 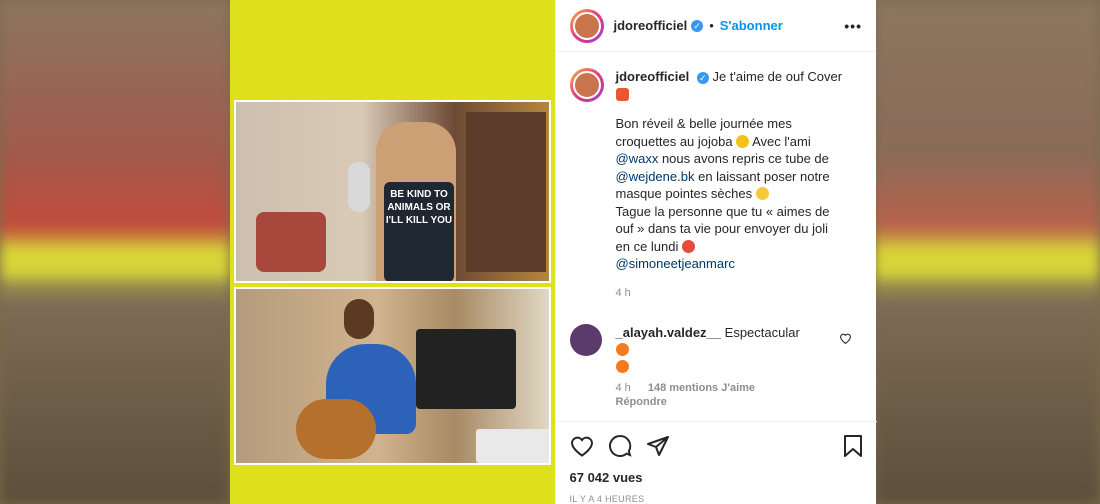 I want to click on bookmark-icon, so click(x=853, y=446).